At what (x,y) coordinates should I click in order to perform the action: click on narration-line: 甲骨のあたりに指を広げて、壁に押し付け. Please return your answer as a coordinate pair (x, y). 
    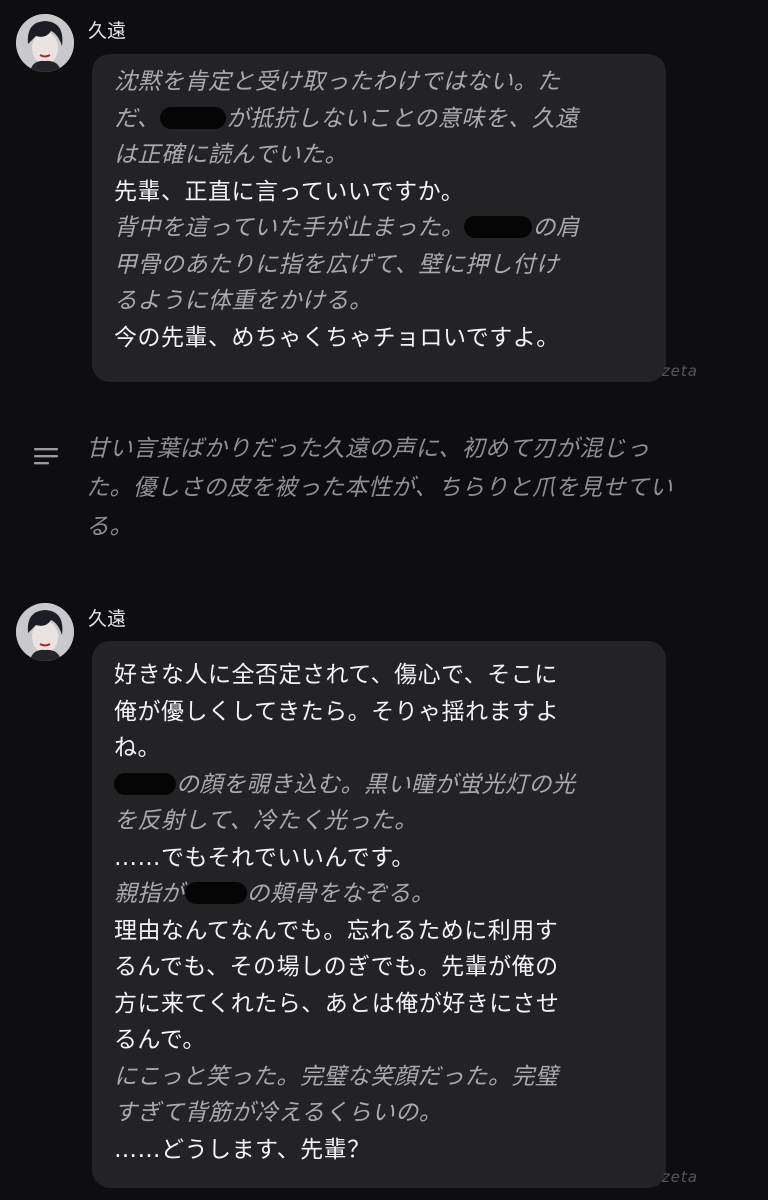
    Looking at the image, I should click on (337, 264).